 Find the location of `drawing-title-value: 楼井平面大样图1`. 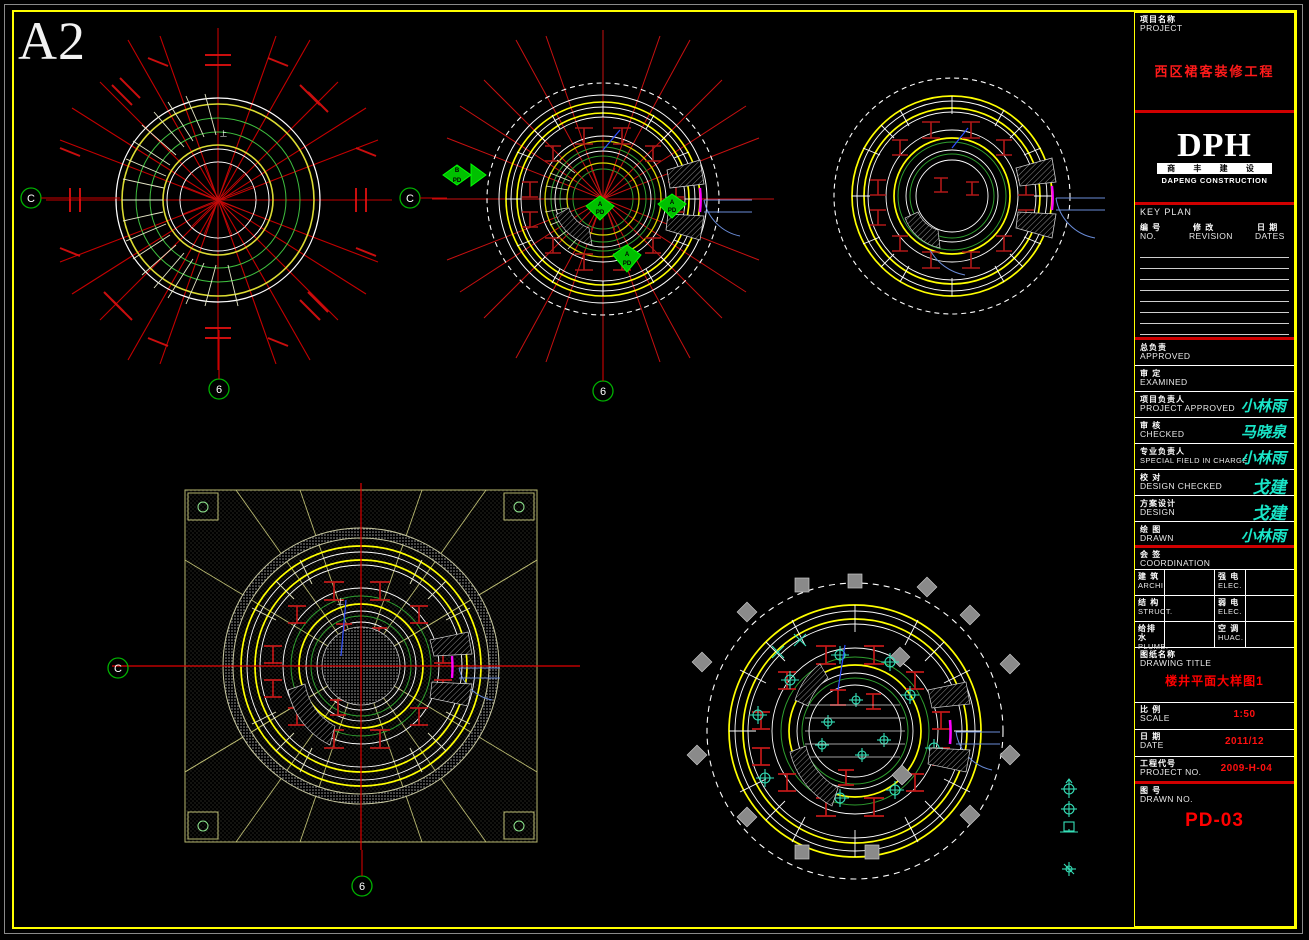

drawing-title-value: 楼井平面大样图1 is located at coordinates (1214, 681).